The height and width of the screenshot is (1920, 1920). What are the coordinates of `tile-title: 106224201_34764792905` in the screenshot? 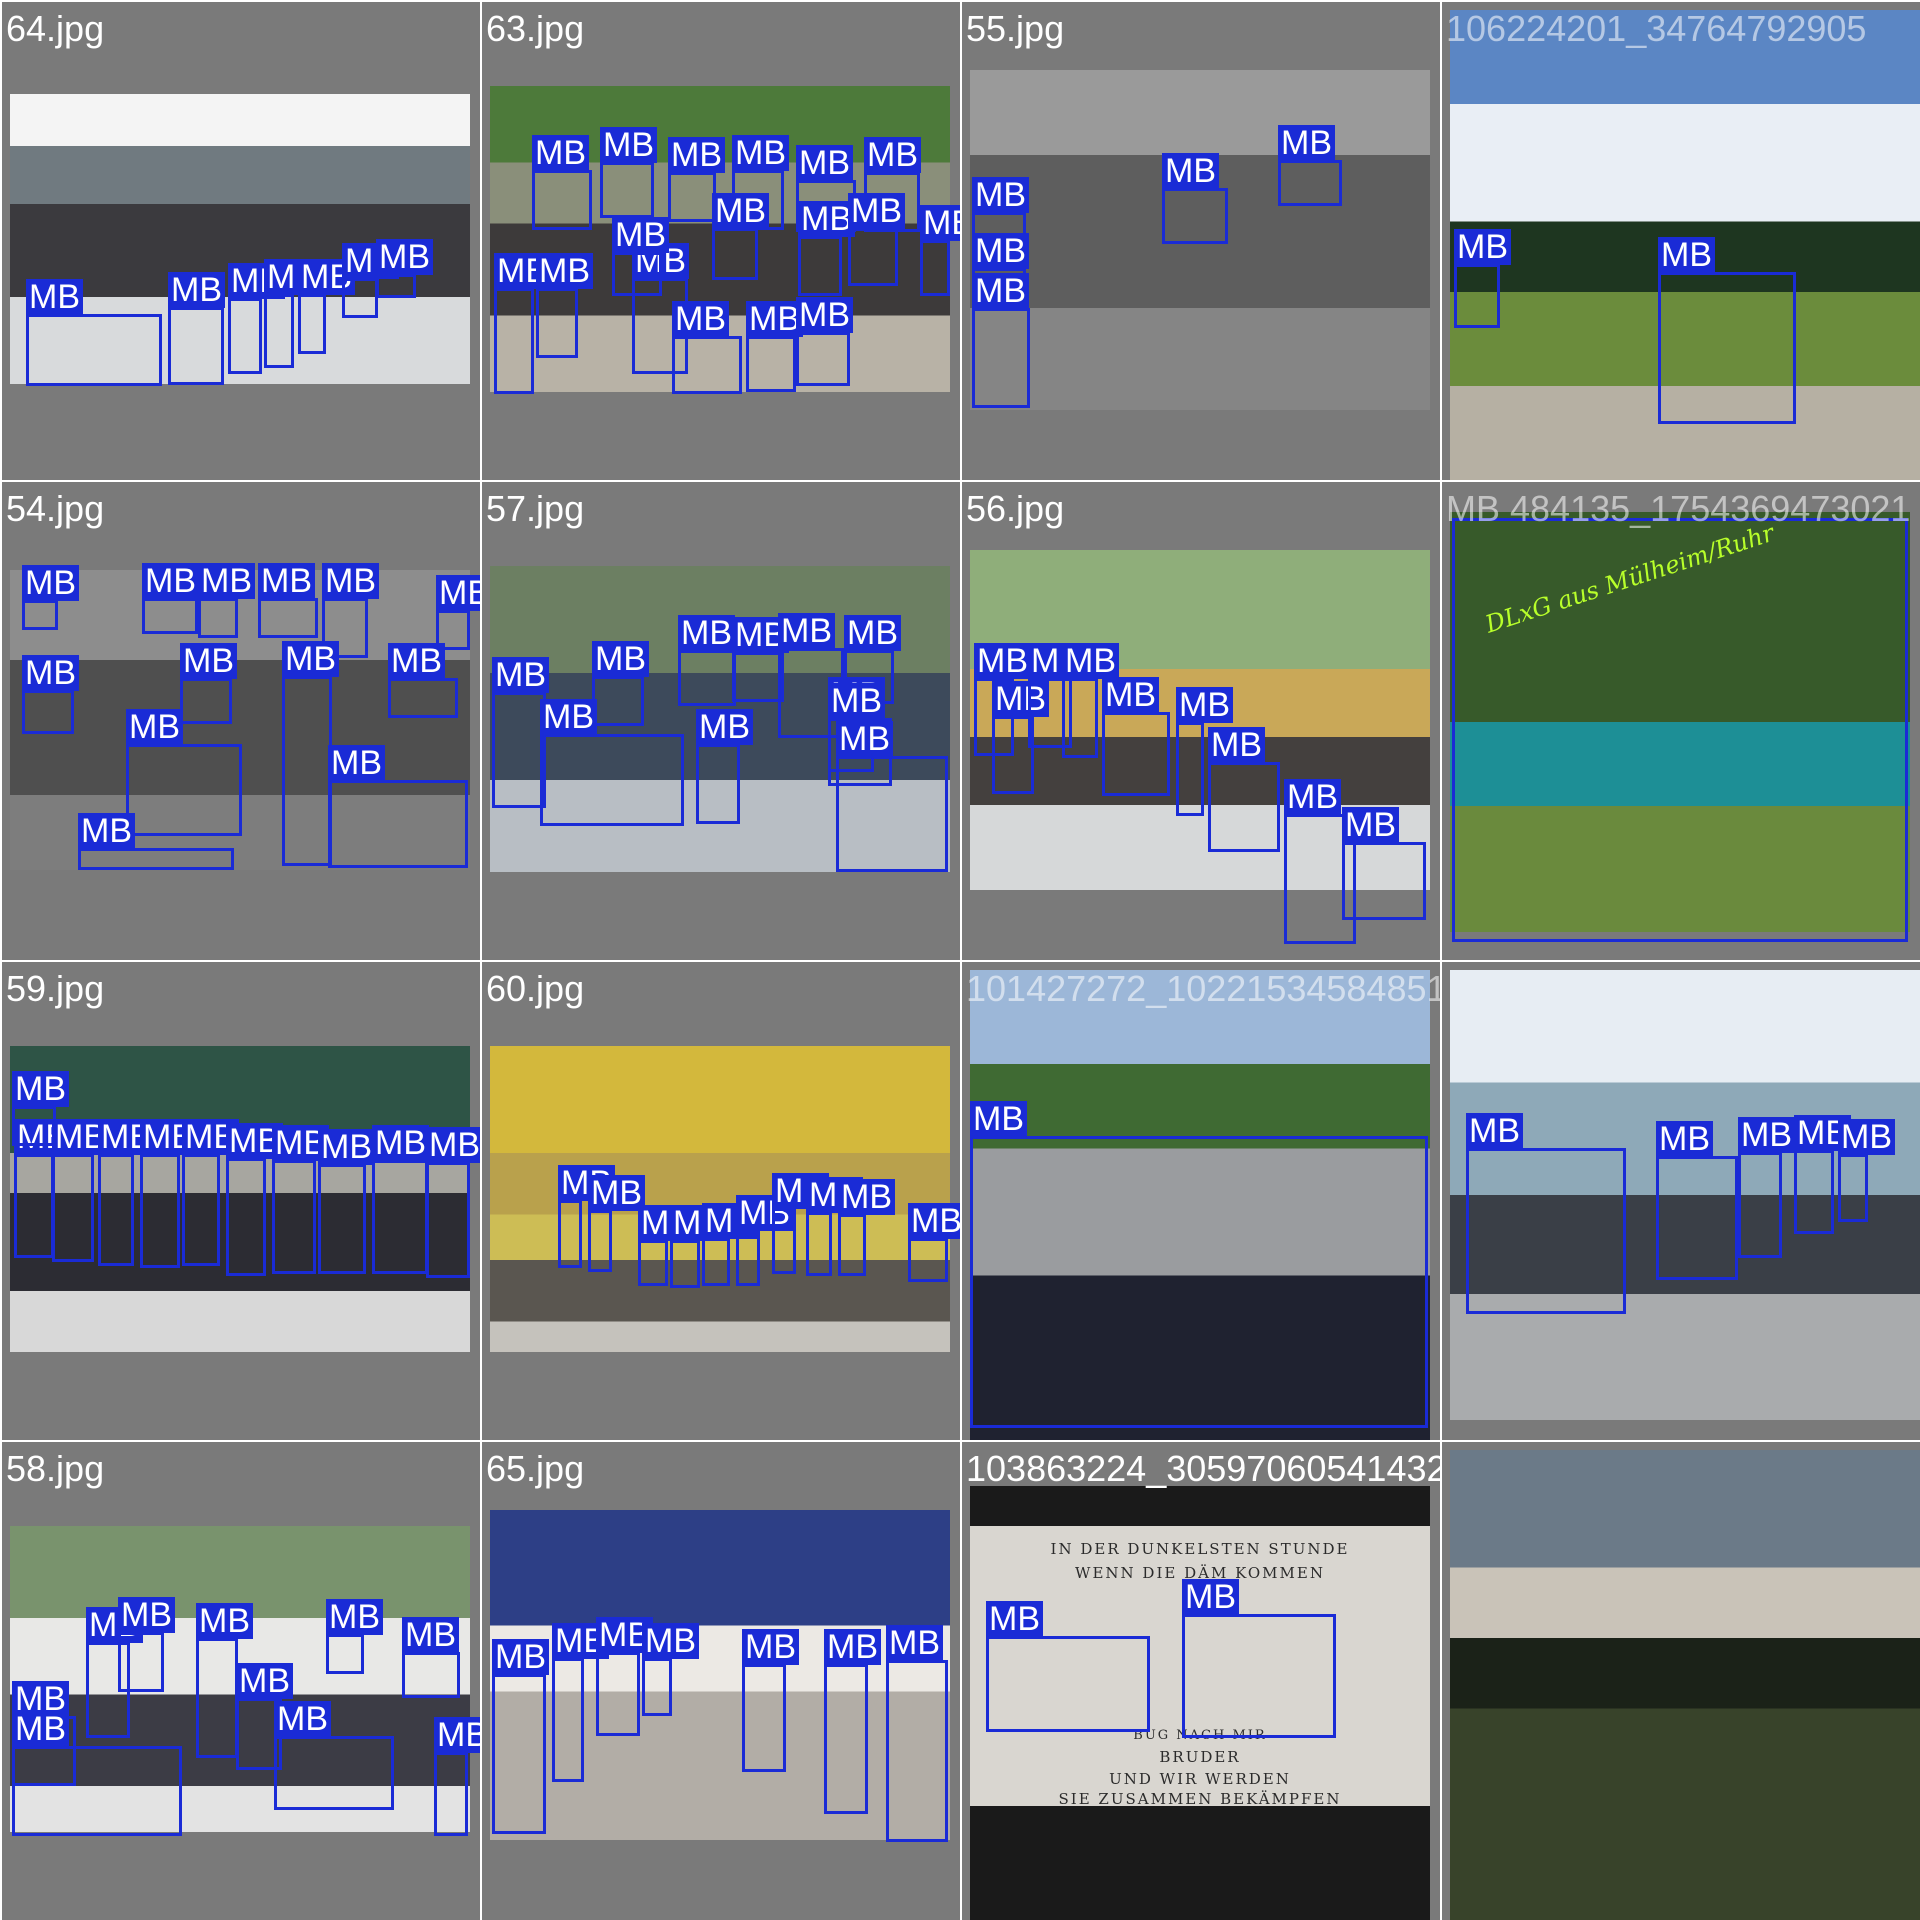 It's located at (1656, 28).